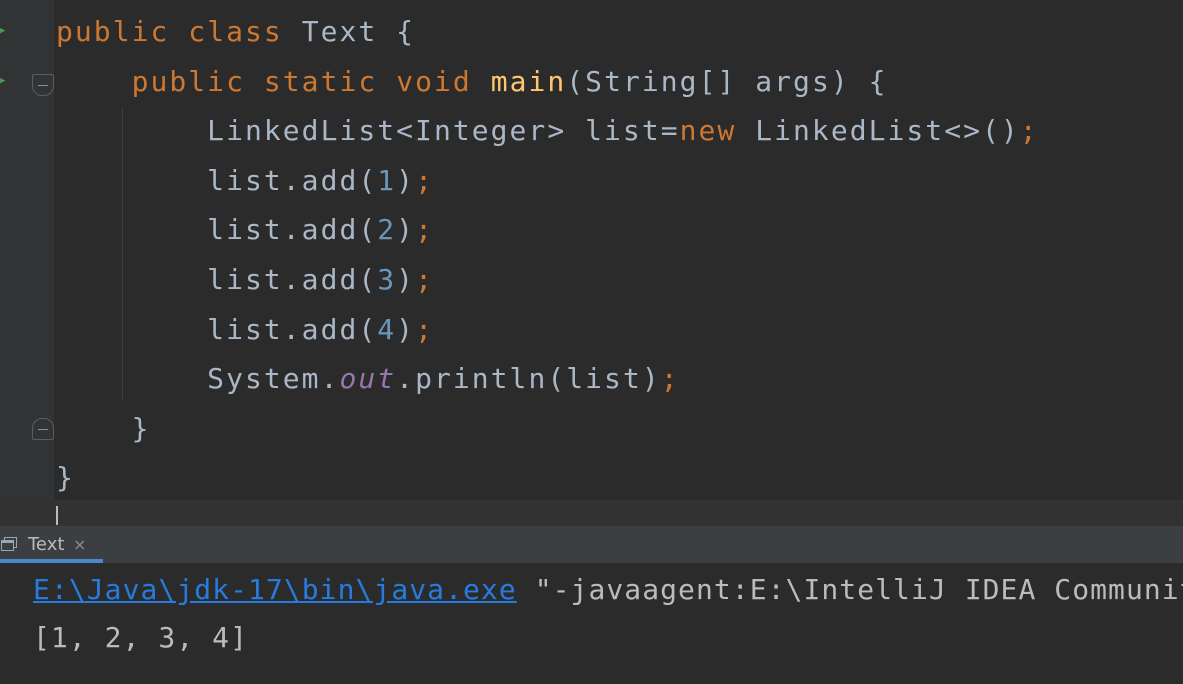  What do you see at coordinates (57, 515) in the screenshot?
I see `text-caret` at bounding box center [57, 515].